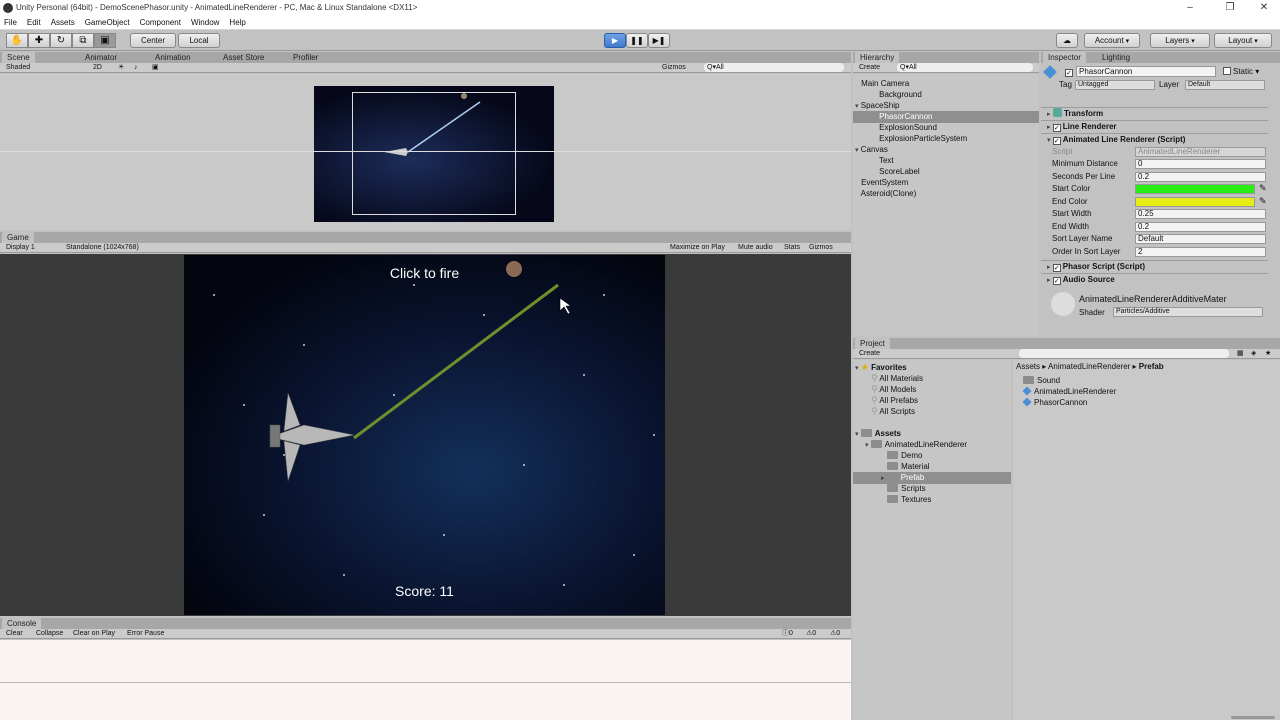  What do you see at coordinates (34, 22) in the screenshot?
I see `menu-edit: Edit` at bounding box center [34, 22].